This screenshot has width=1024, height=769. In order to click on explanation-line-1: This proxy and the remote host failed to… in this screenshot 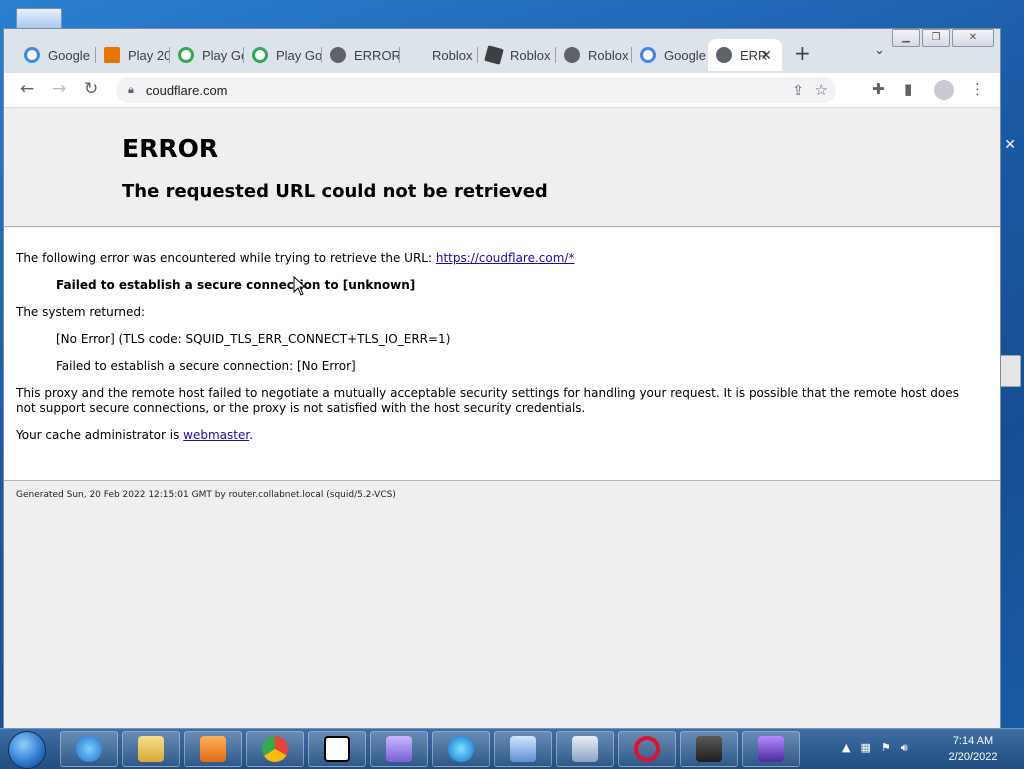, I will do `click(487, 393)`.